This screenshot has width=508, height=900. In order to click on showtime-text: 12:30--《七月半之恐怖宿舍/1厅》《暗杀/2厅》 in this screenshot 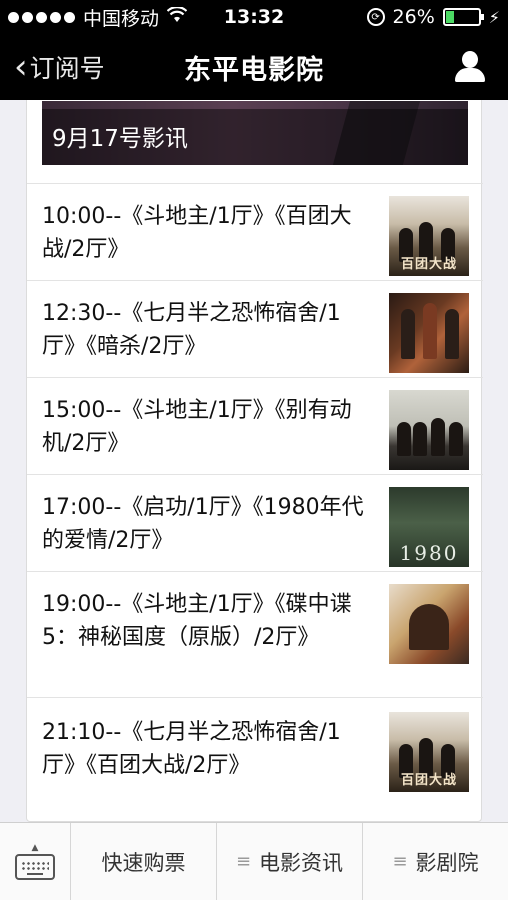, I will do `click(191, 330)`.